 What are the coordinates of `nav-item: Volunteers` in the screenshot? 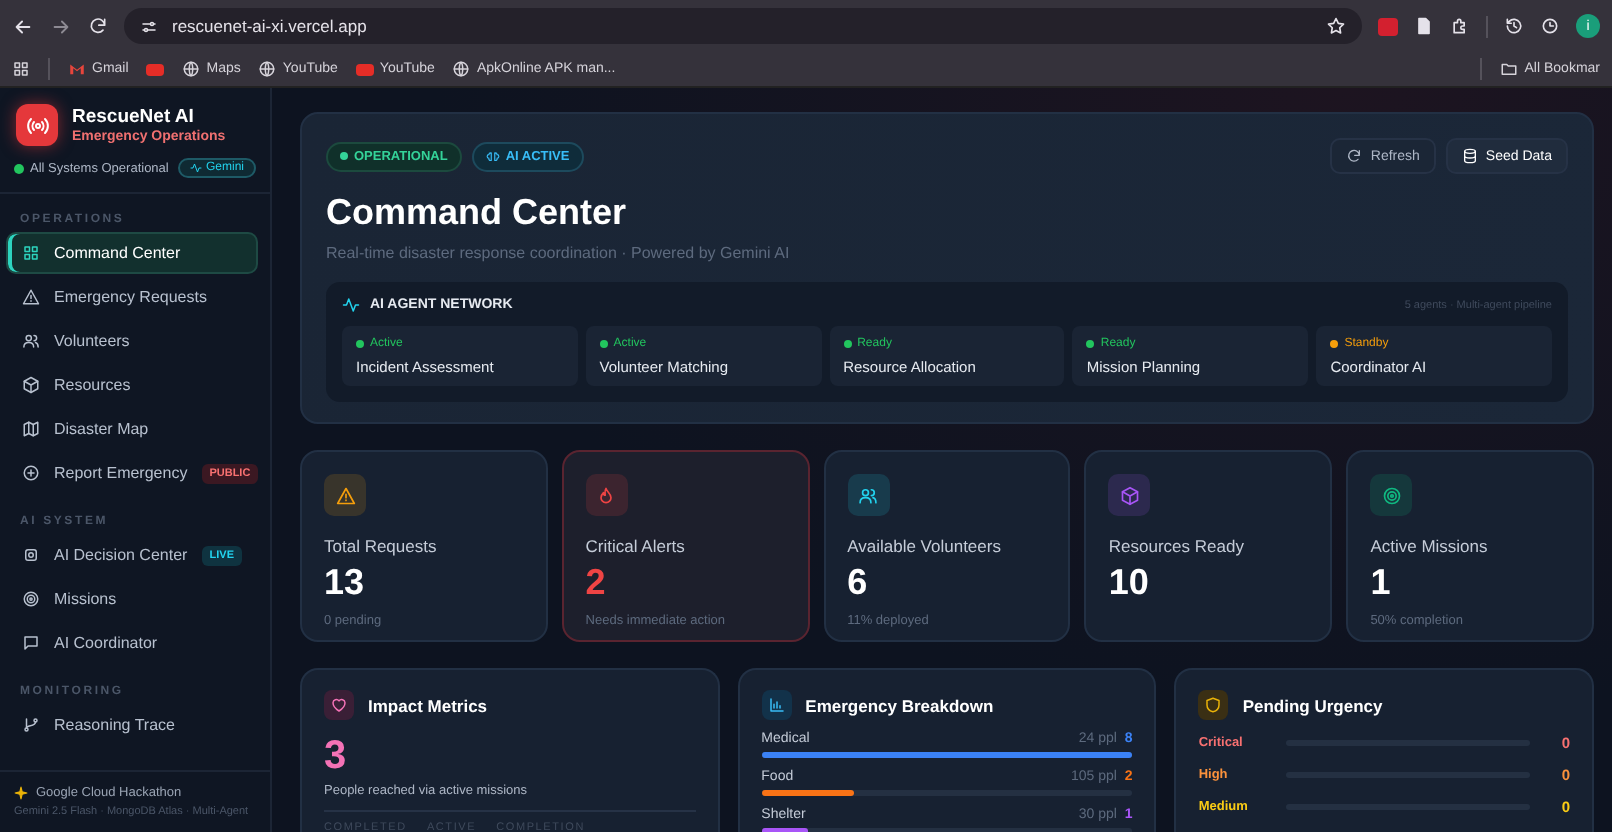 It's located at (132, 341).